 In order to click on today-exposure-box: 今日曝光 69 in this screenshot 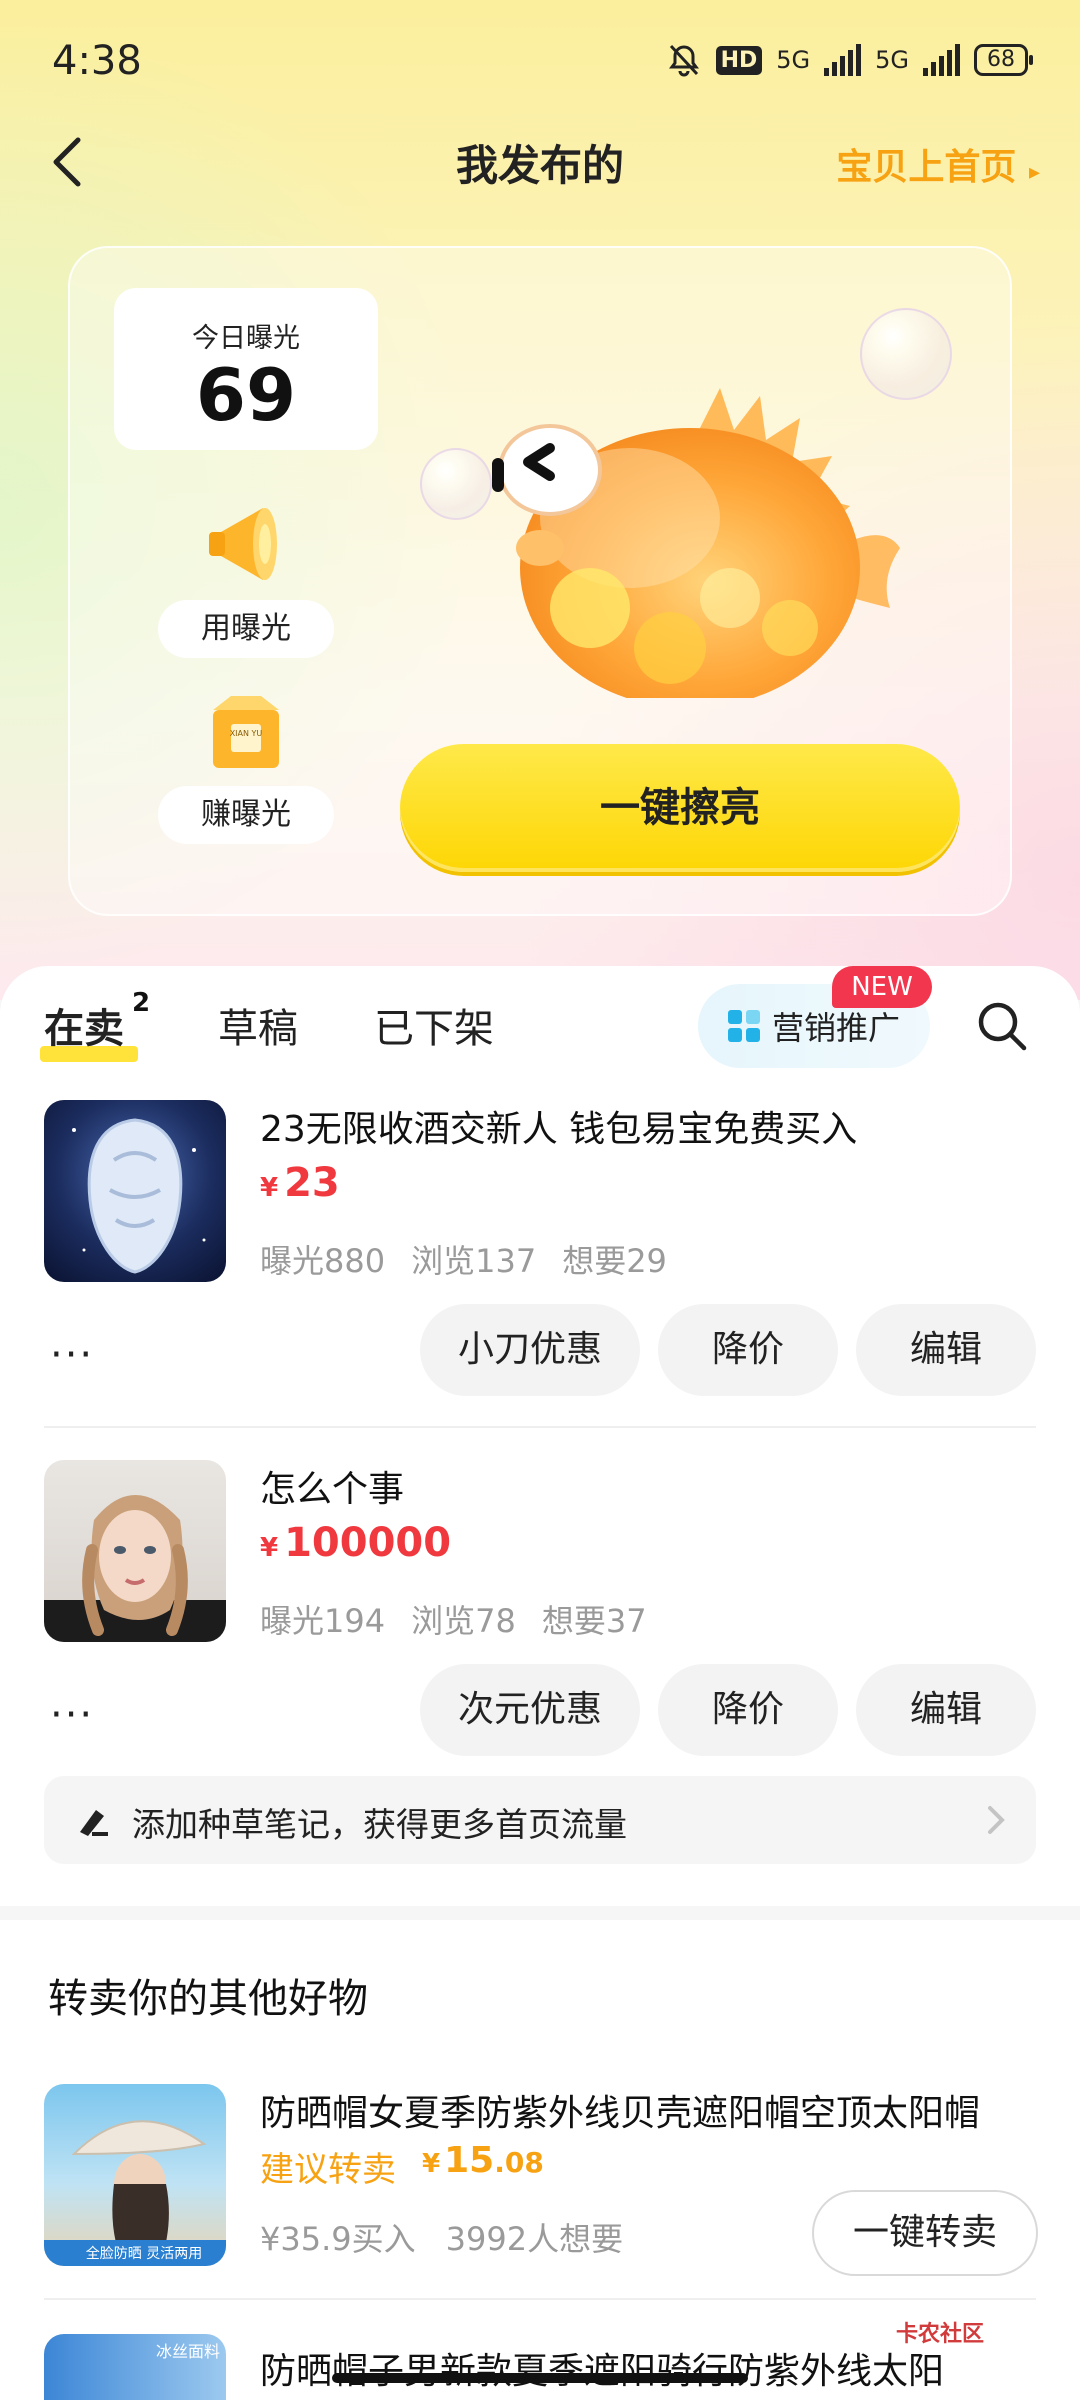, I will do `click(246, 369)`.